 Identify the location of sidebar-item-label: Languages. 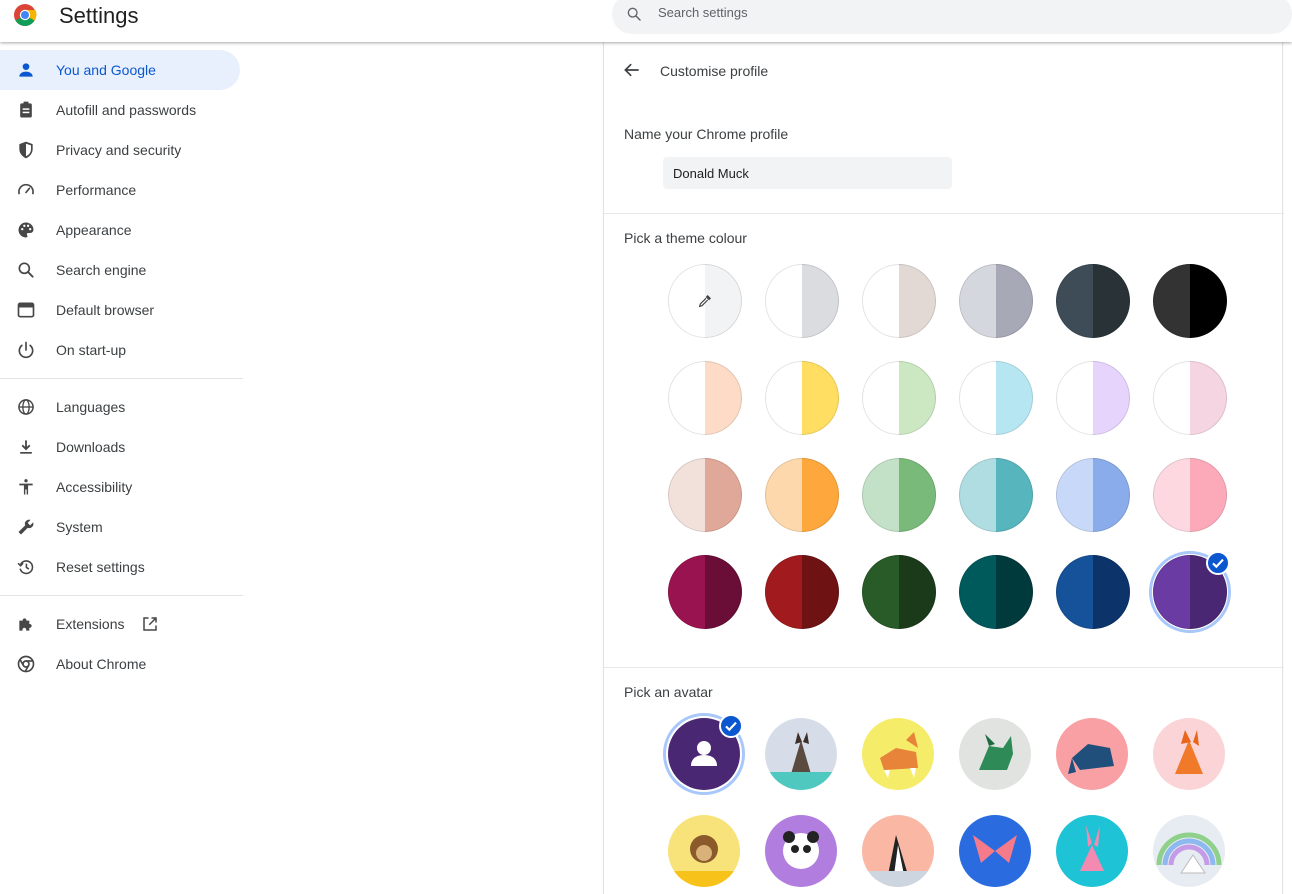
(91, 407).